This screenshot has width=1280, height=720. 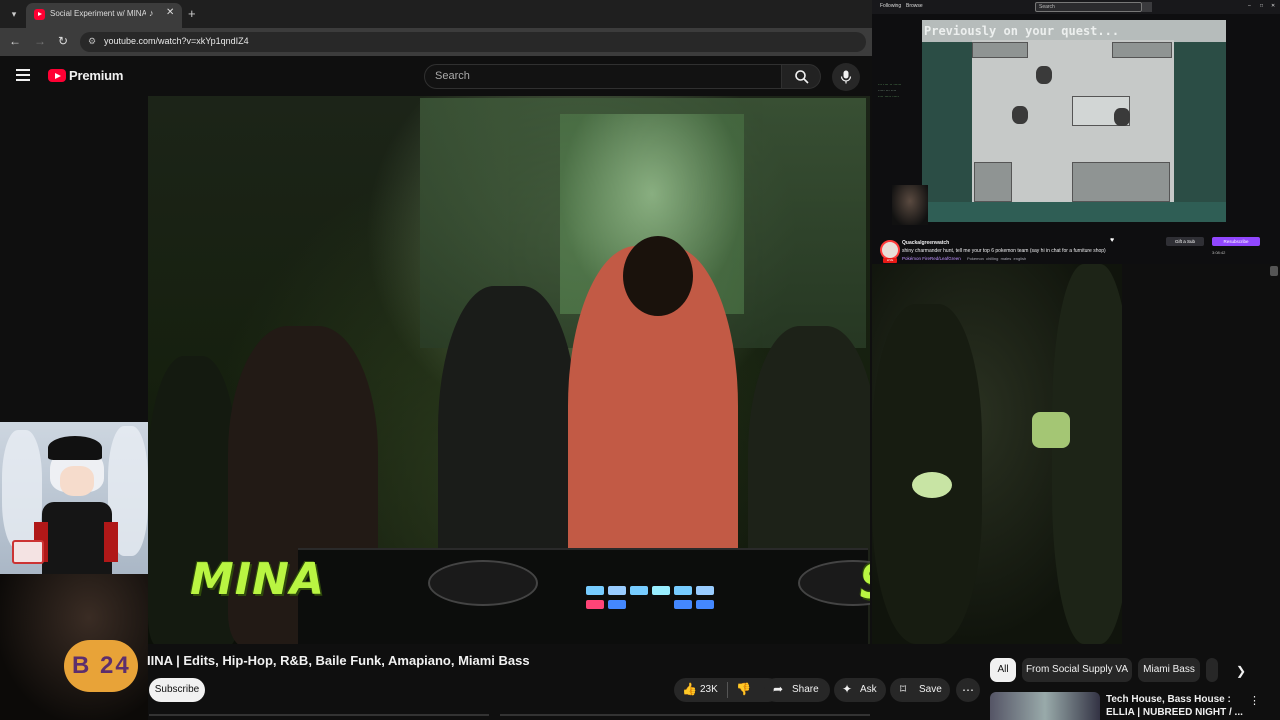 What do you see at coordinates (992, 258) in the screenshot?
I see `stream-tag: chilling` at bounding box center [992, 258].